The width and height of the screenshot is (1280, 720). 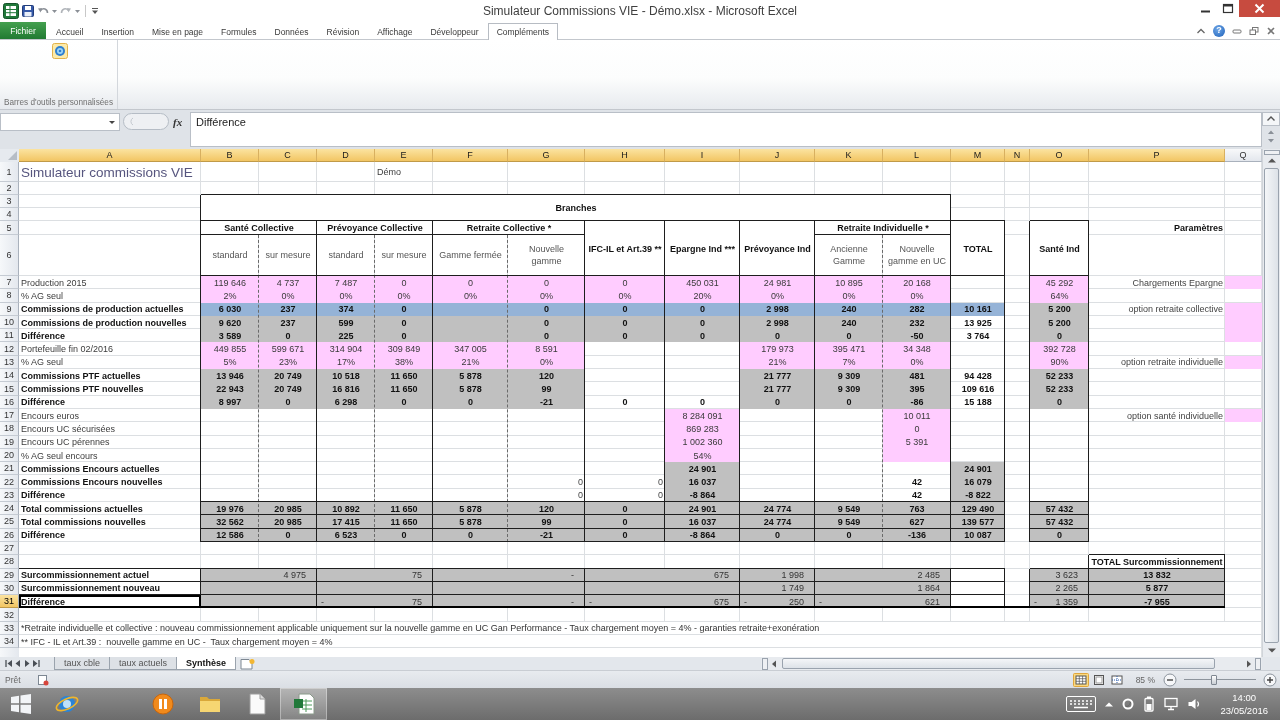 I want to click on input-cell: 450 031, so click(x=702, y=283).